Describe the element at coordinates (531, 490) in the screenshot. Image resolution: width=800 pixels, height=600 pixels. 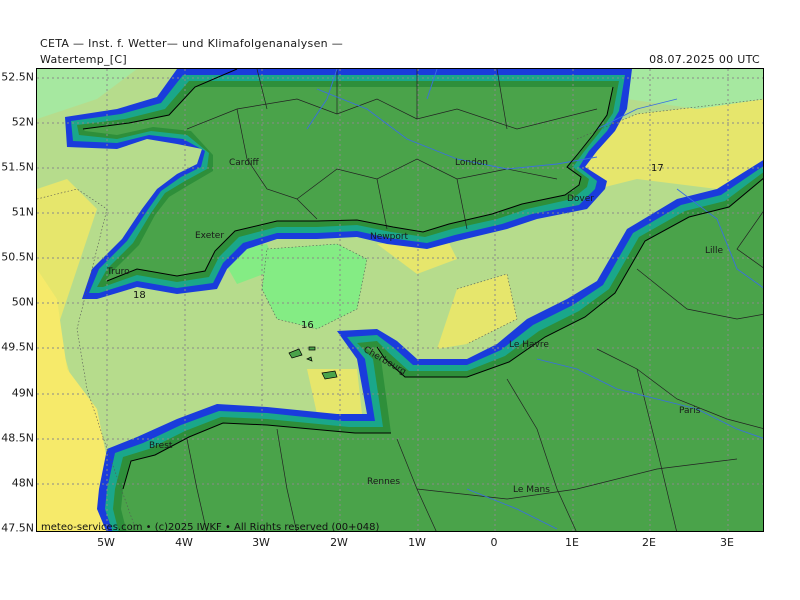
I see `city-le-mans: Le Mans` at that location.